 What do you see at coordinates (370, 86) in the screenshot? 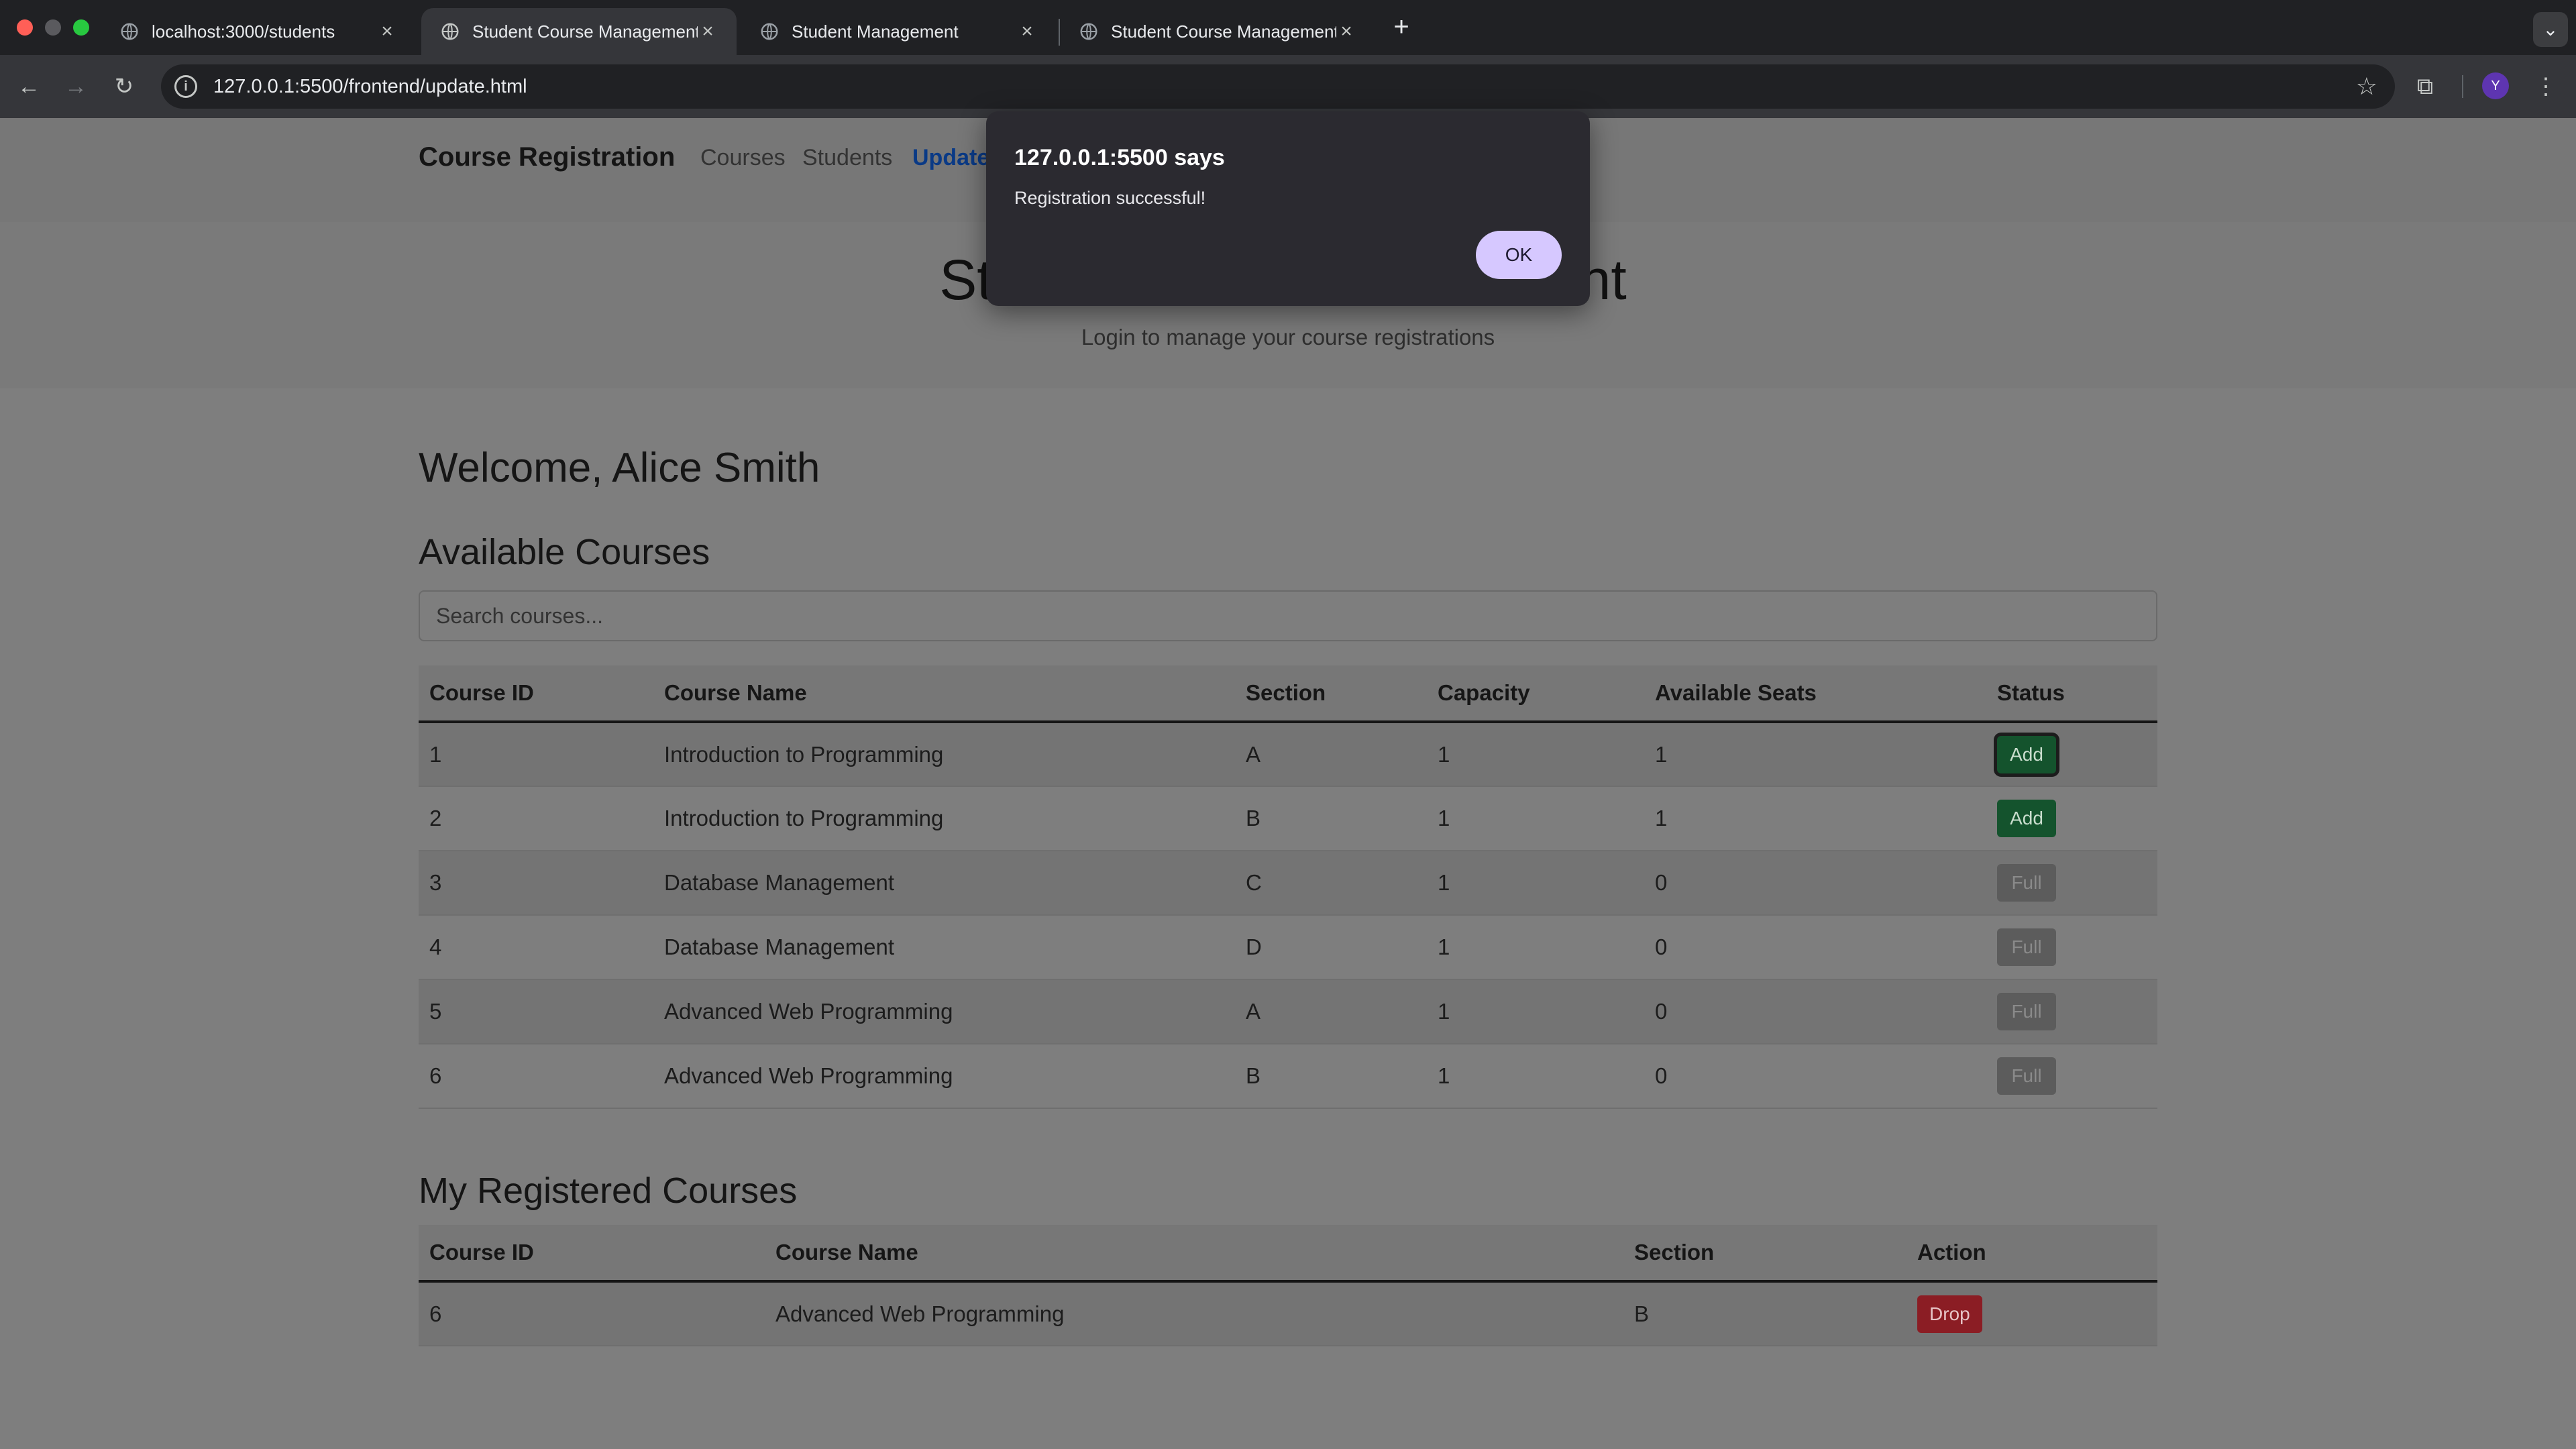
I see `address-url: 127.0.0.1:5500/frontend/update.html` at bounding box center [370, 86].